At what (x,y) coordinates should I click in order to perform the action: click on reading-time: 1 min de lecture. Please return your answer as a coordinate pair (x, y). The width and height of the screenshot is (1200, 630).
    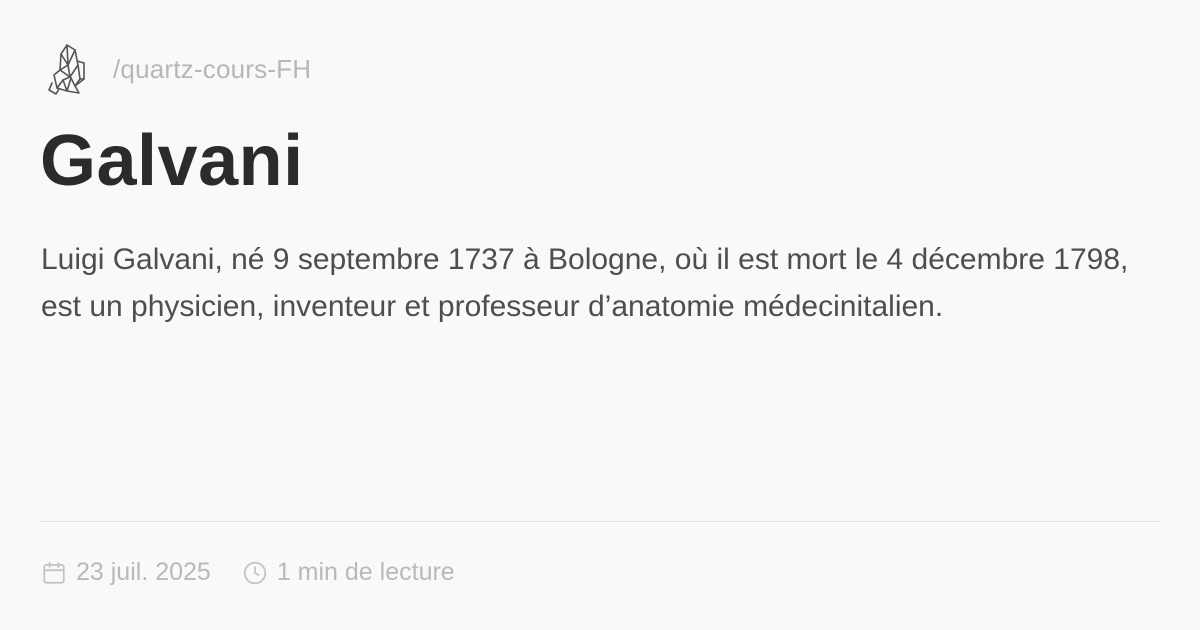
    Looking at the image, I should click on (348, 572).